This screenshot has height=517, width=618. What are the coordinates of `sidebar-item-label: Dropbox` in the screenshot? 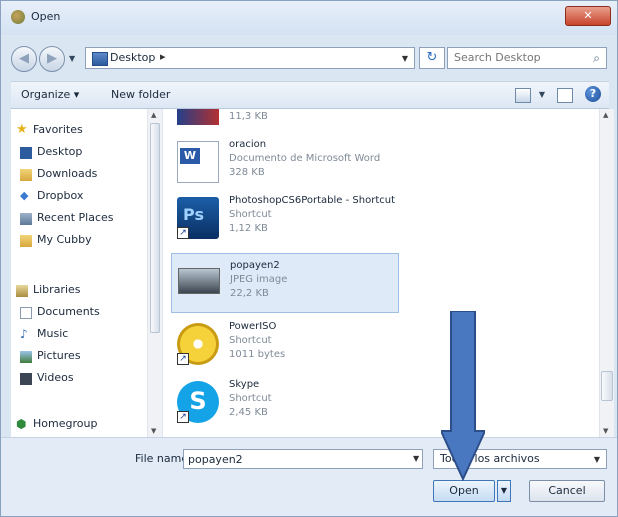 It's located at (60, 195).